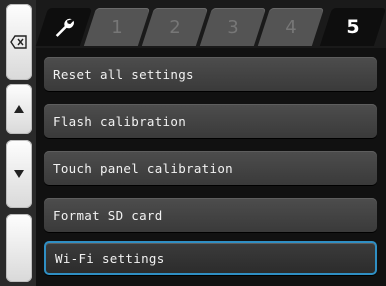  I want to click on arrow-up-icon, so click(19, 109).